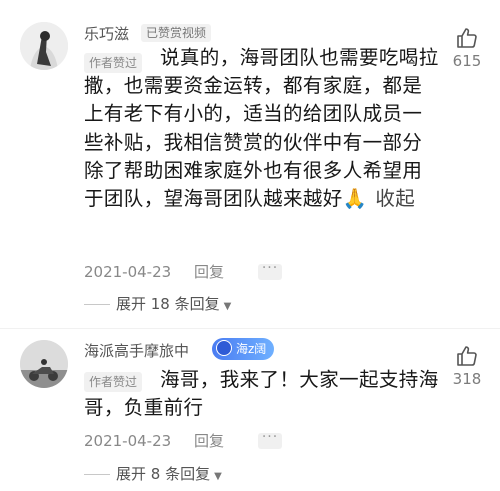  Describe the element at coordinates (467, 379) in the screenshot. I see `like-count: 318` at that location.